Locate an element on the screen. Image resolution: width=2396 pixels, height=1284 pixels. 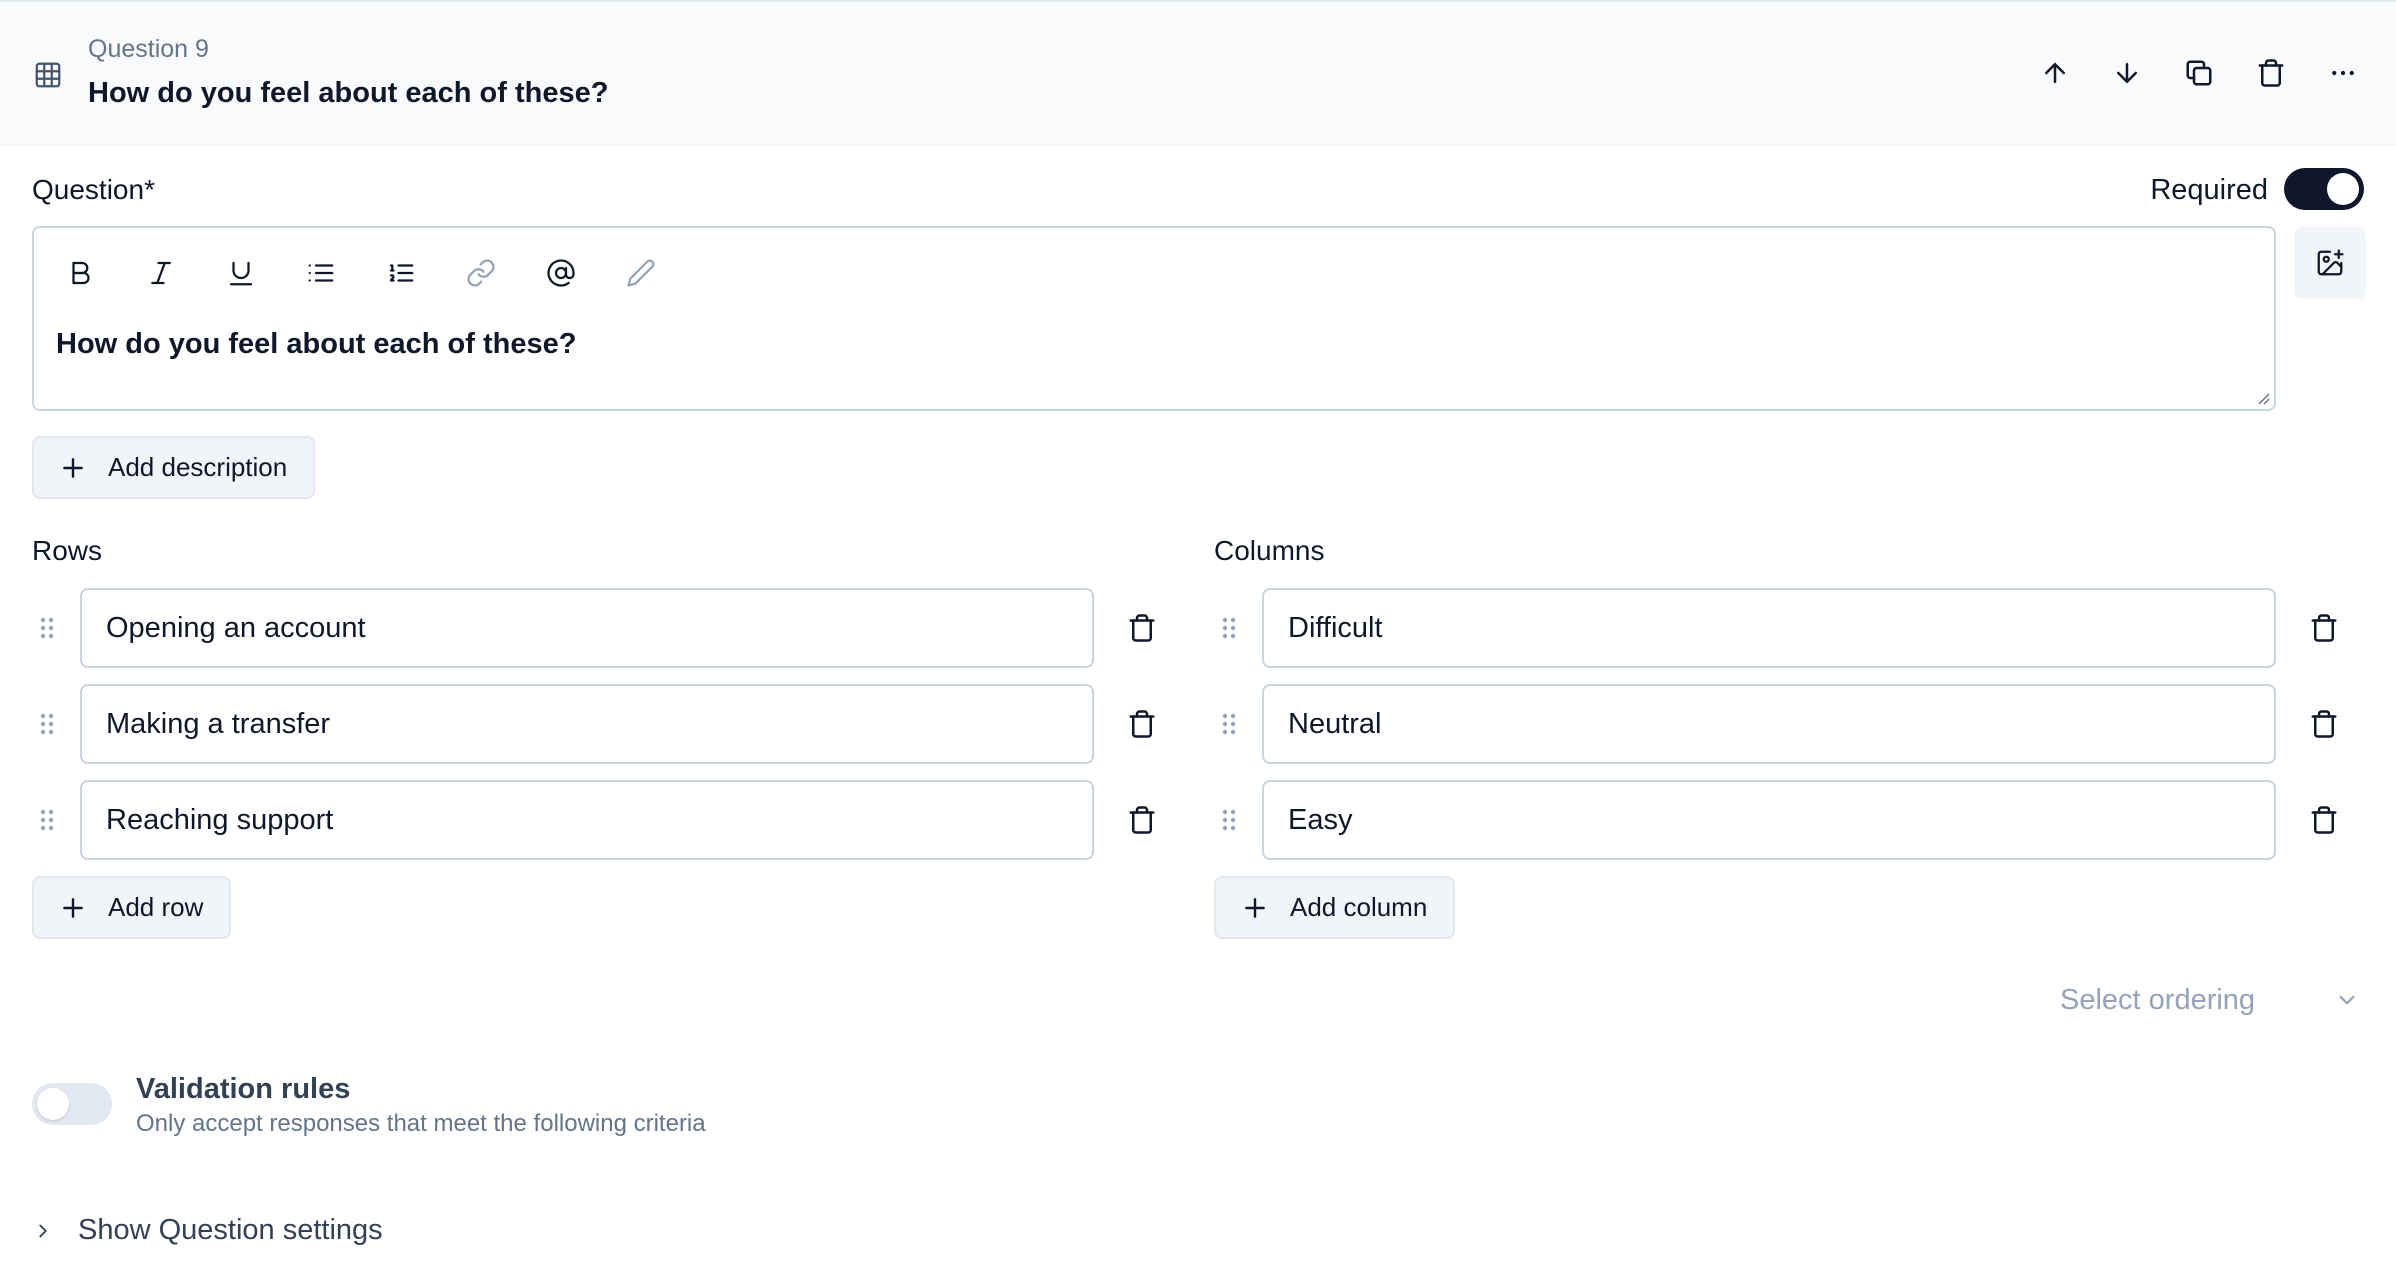
copy-icon is located at coordinates (2199, 73).